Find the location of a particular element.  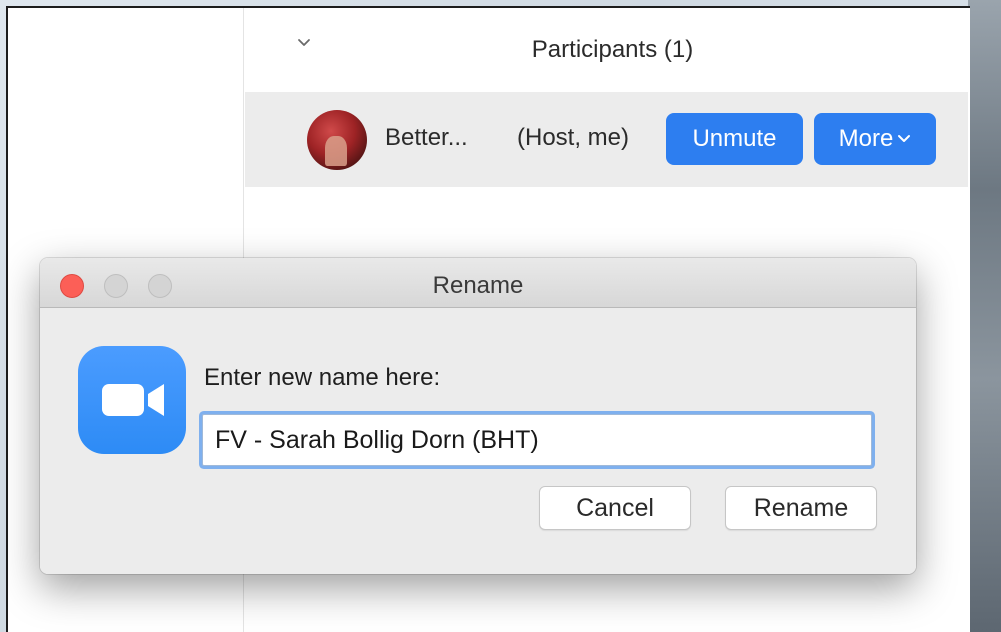

rename-button: Rename is located at coordinates (801, 508).